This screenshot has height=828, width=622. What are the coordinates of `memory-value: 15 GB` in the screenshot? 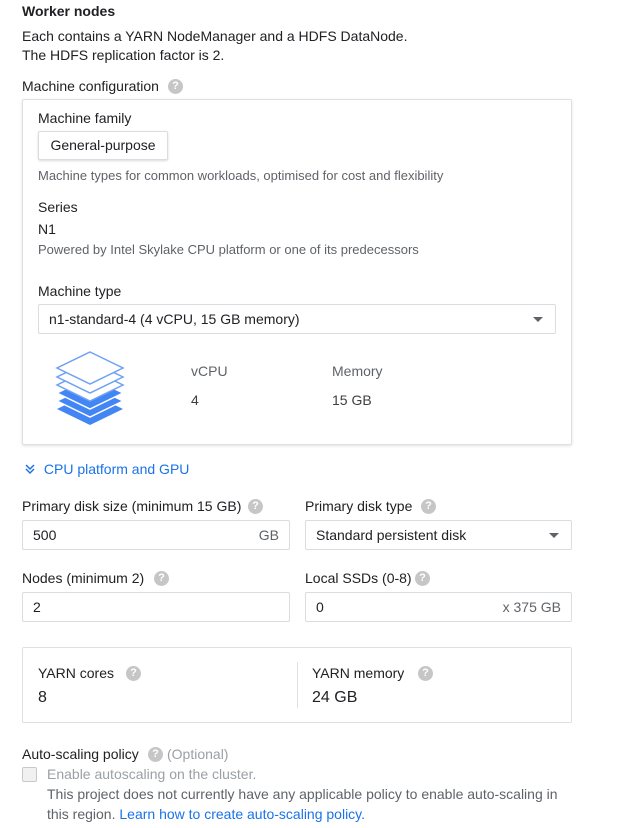 It's located at (352, 400).